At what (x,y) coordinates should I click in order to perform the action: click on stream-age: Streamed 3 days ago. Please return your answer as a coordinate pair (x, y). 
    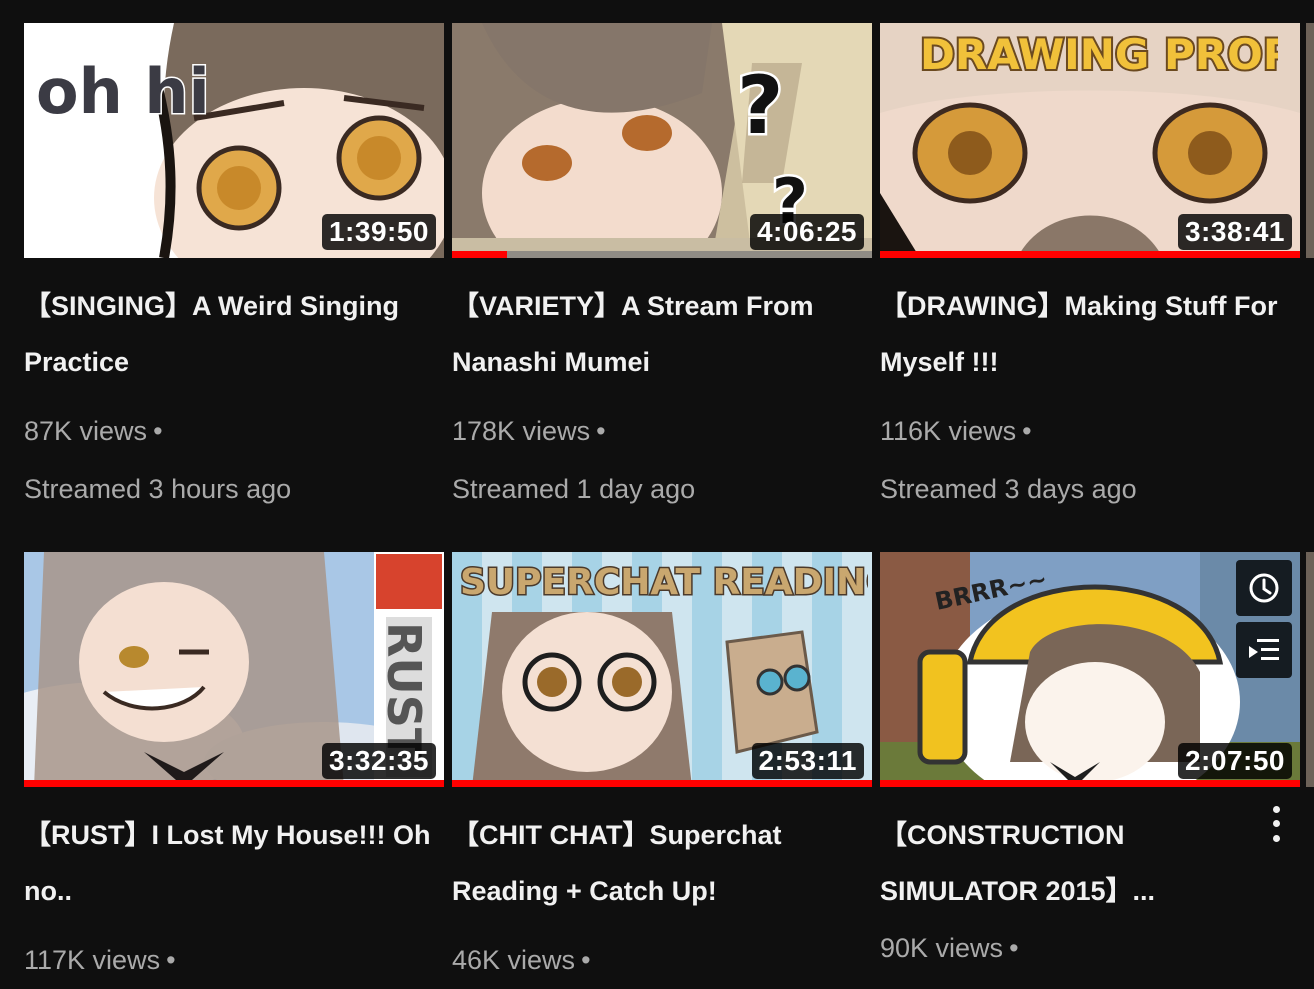
    Looking at the image, I should click on (1008, 489).